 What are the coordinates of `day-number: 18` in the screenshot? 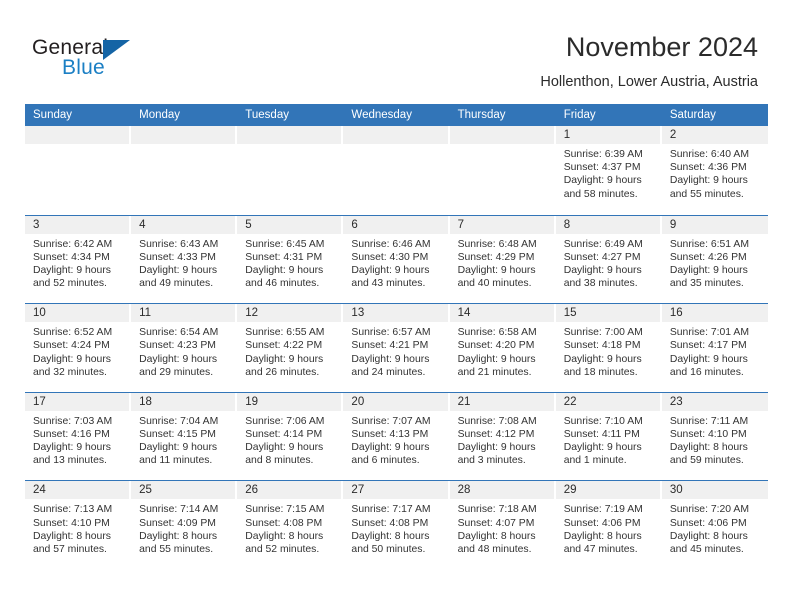 It's located at (145, 401).